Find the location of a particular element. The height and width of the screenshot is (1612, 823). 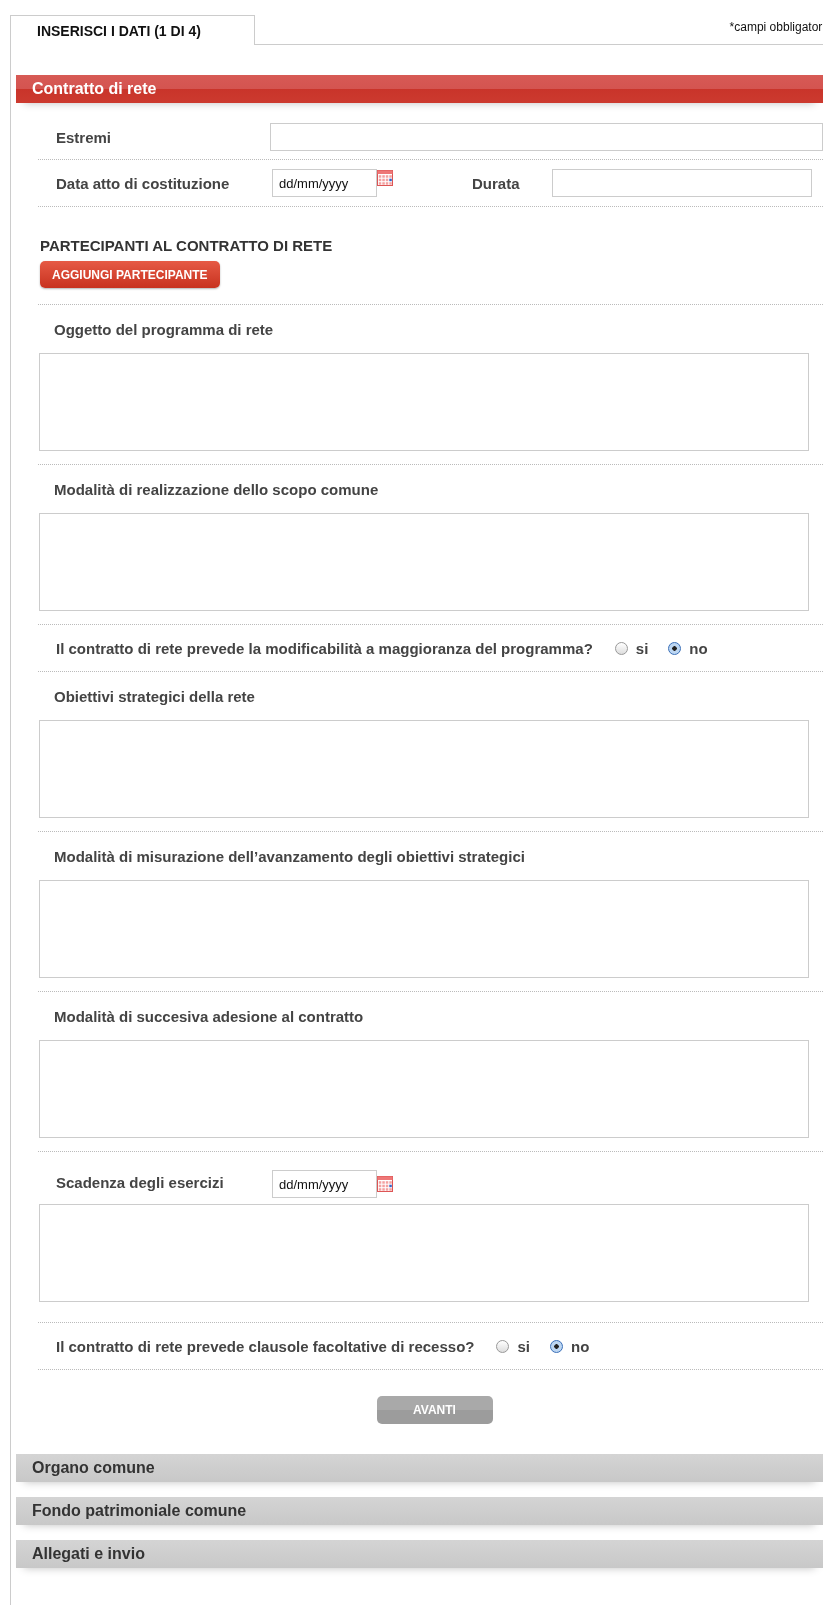

section-header: Allegati e invio is located at coordinates (419, 1554).